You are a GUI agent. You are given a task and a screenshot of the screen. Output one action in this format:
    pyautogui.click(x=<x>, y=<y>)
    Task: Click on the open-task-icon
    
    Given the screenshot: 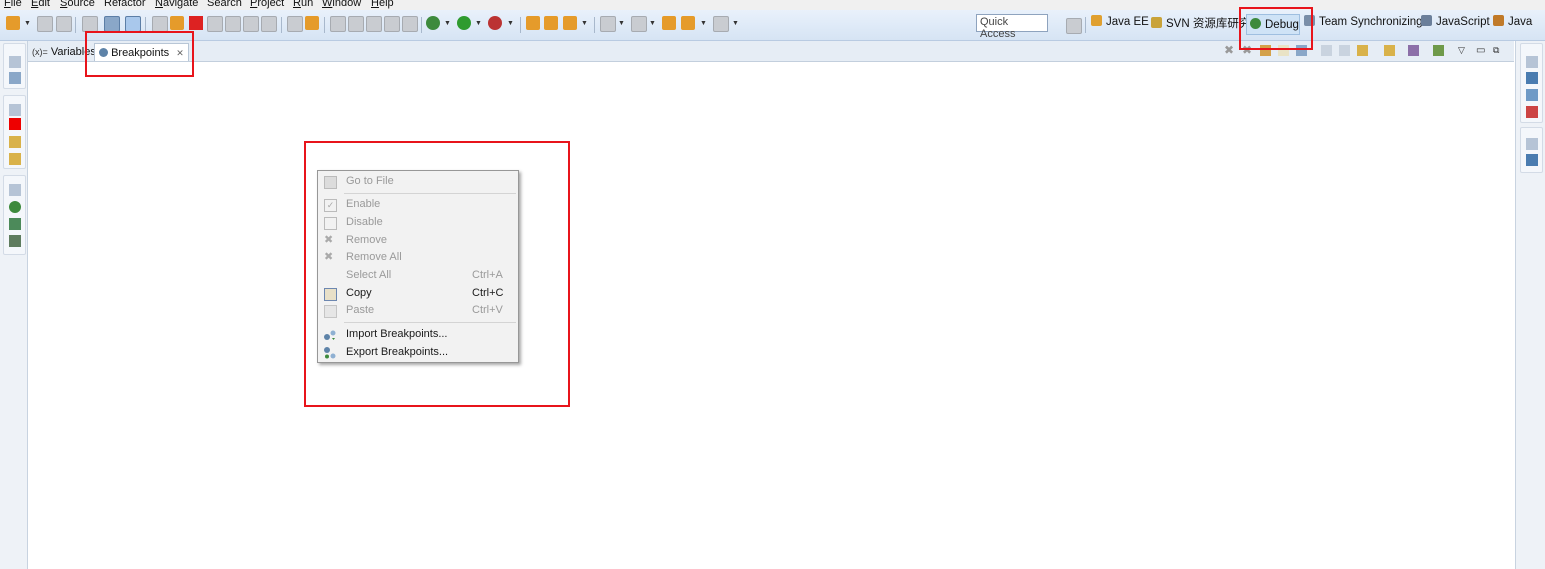 What is the action you would take?
    pyautogui.click(x=533, y=23)
    